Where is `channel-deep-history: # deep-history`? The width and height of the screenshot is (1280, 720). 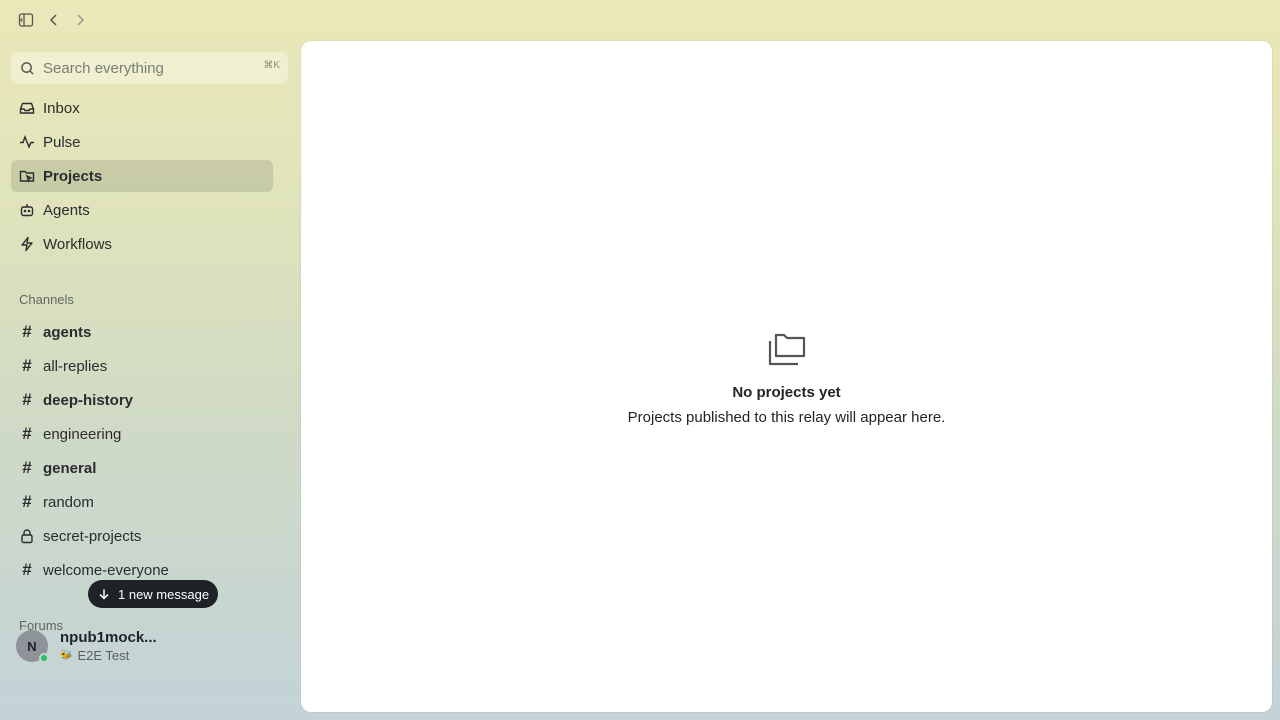
channel-deep-history: # deep-history is located at coordinates (142, 400).